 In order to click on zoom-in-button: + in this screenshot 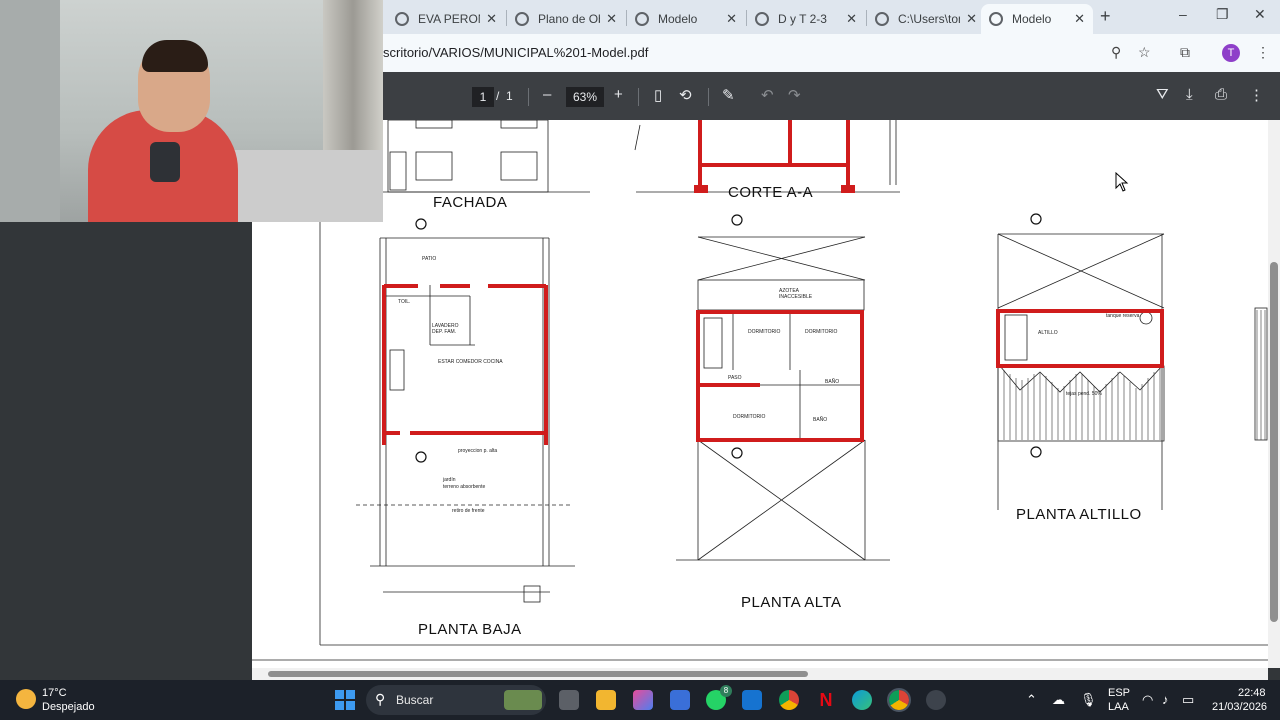, I will do `click(618, 94)`.